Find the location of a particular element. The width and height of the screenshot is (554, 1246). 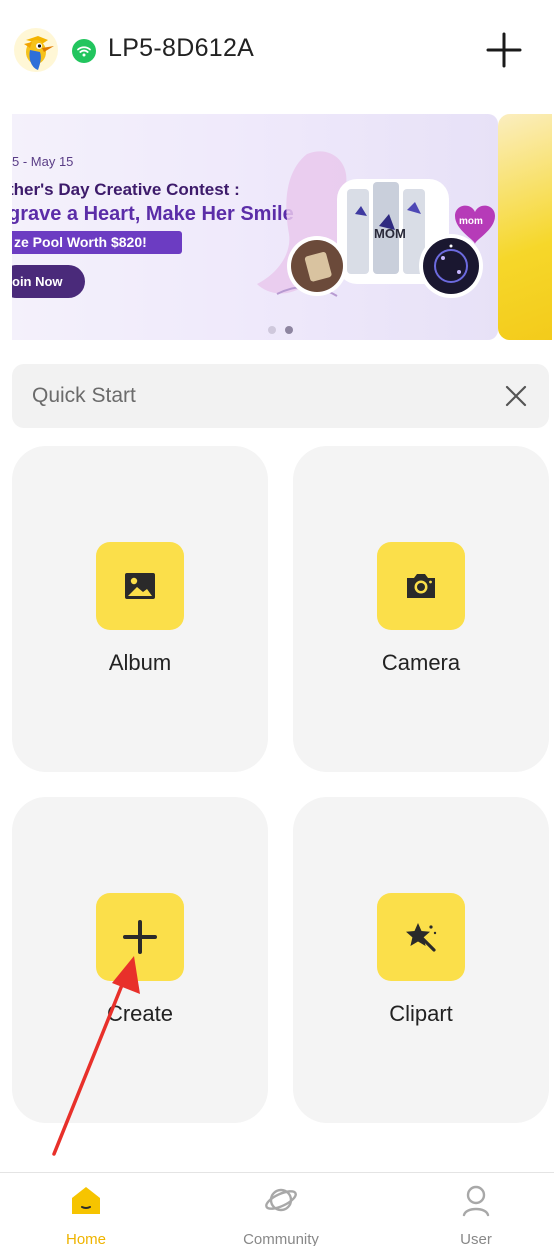

nav-user-label: User is located at coordinates (476, 1238).